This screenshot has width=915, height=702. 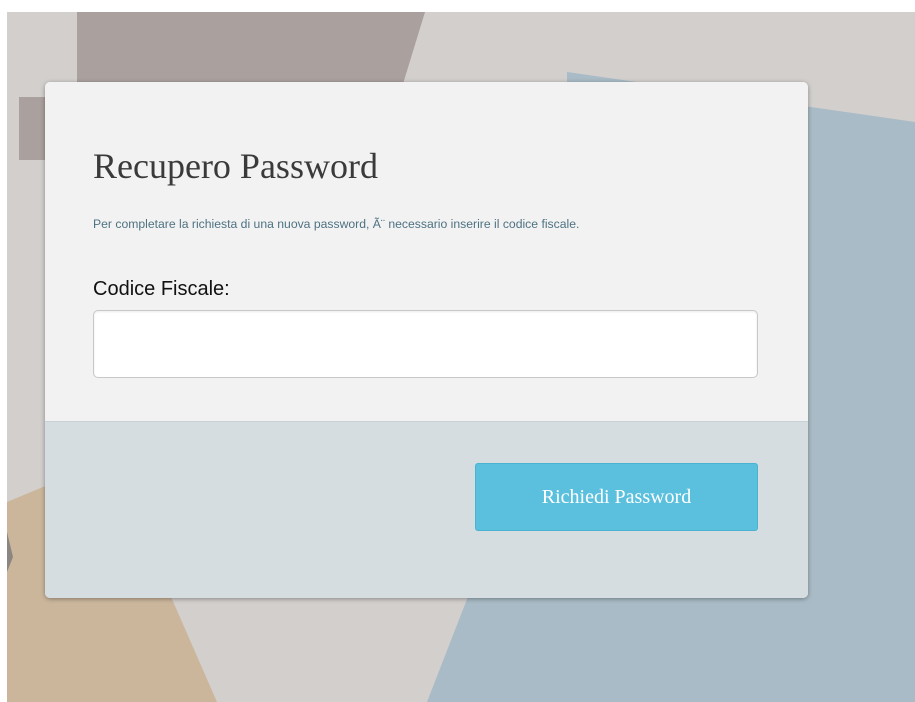 What do you see at coordinates (616, 497) in the screenshot?
I see `request-password-button: Richiedi Password` at bounding box center [616, 497].